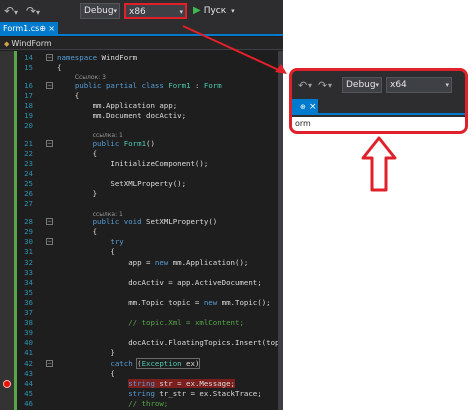 The width and height of the screenshot is (474, 410). What do you see at coordinates (141, 144) in the screenshot?
I see `code-line: 21 − public Form1()` at bounding box center [141, 144].